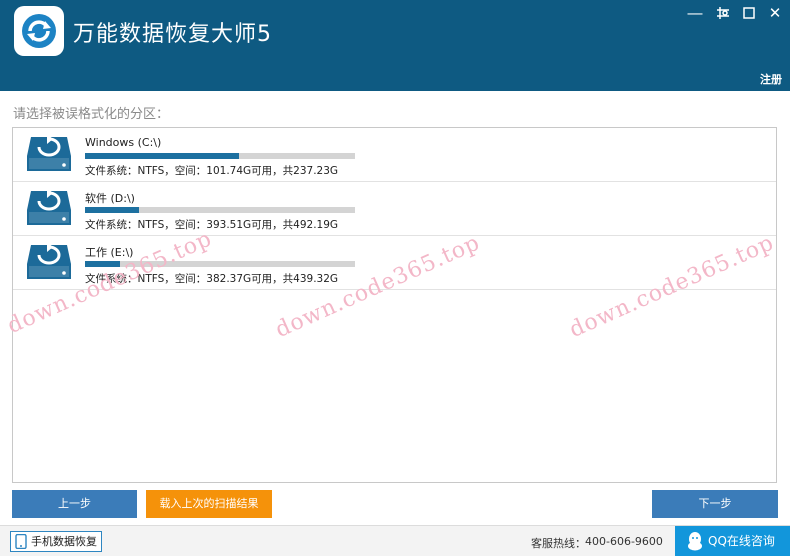 The height and width of the screenshot is (556, 790). I want to click on partition-info: 文件系统：NTFS，空间：393.51G可用，共492.19G, so click(212, 225).